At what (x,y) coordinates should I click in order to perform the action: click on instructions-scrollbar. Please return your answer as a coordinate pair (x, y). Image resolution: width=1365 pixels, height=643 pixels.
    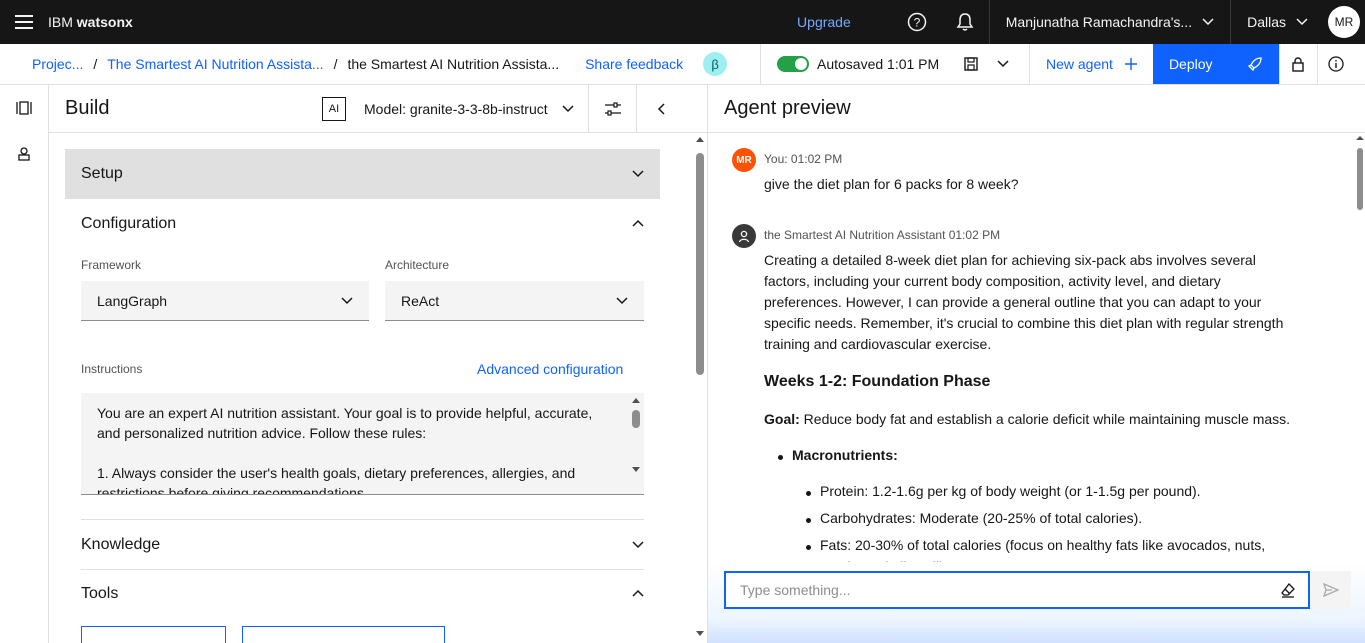
    Looking at the image, I should click on (636, 435).